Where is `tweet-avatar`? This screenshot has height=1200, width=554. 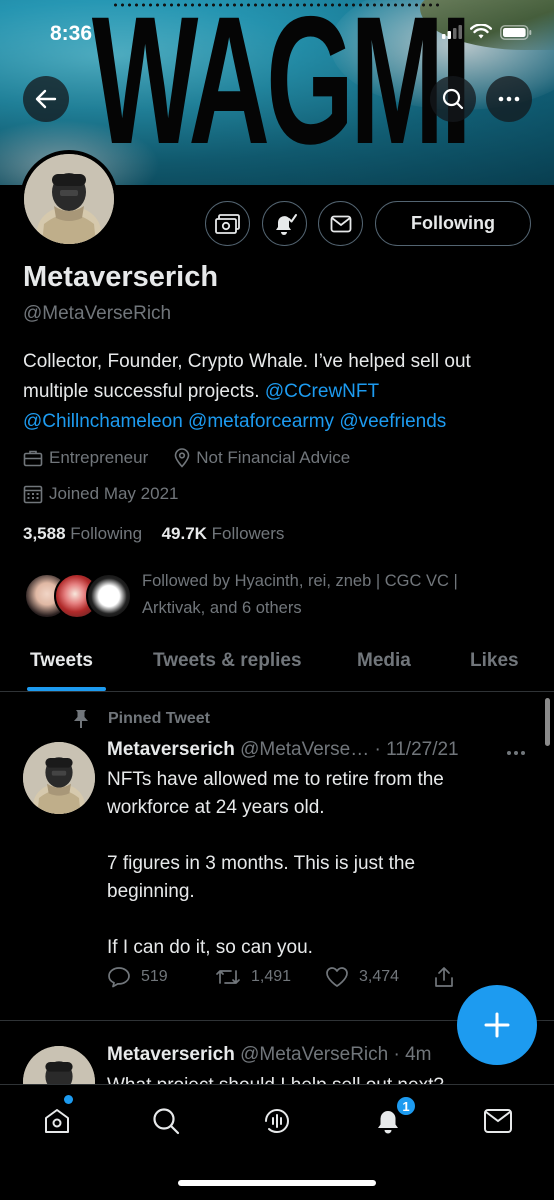 tweet-avatar is located at coordinates (59, 778).